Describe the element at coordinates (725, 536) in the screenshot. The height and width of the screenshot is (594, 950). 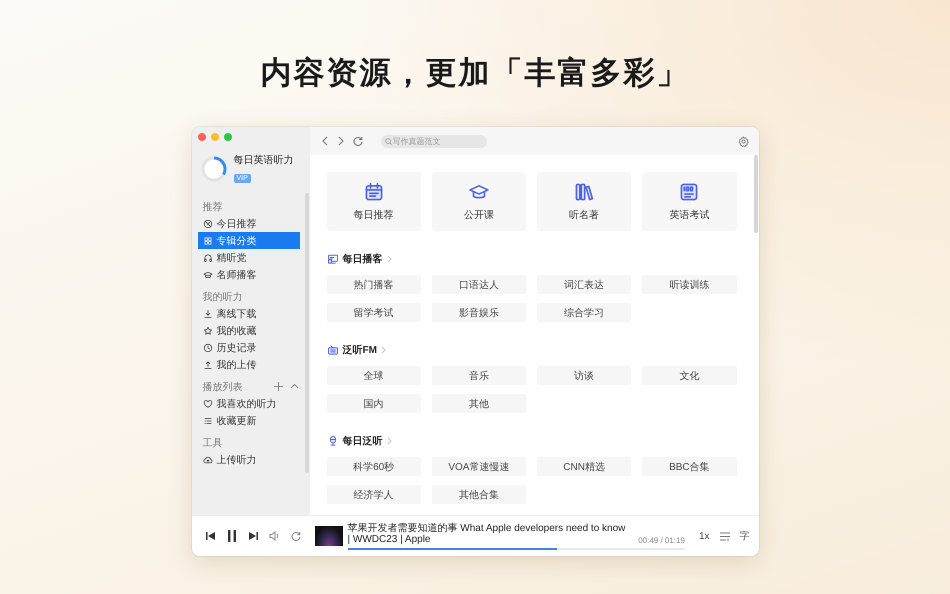
I see `playlist-icon` at that location.